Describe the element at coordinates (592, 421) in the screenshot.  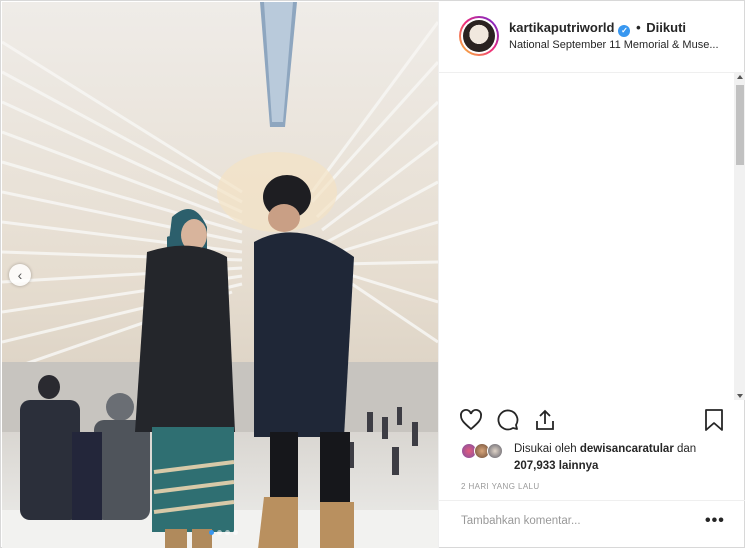
I see `action-bar` at that location.